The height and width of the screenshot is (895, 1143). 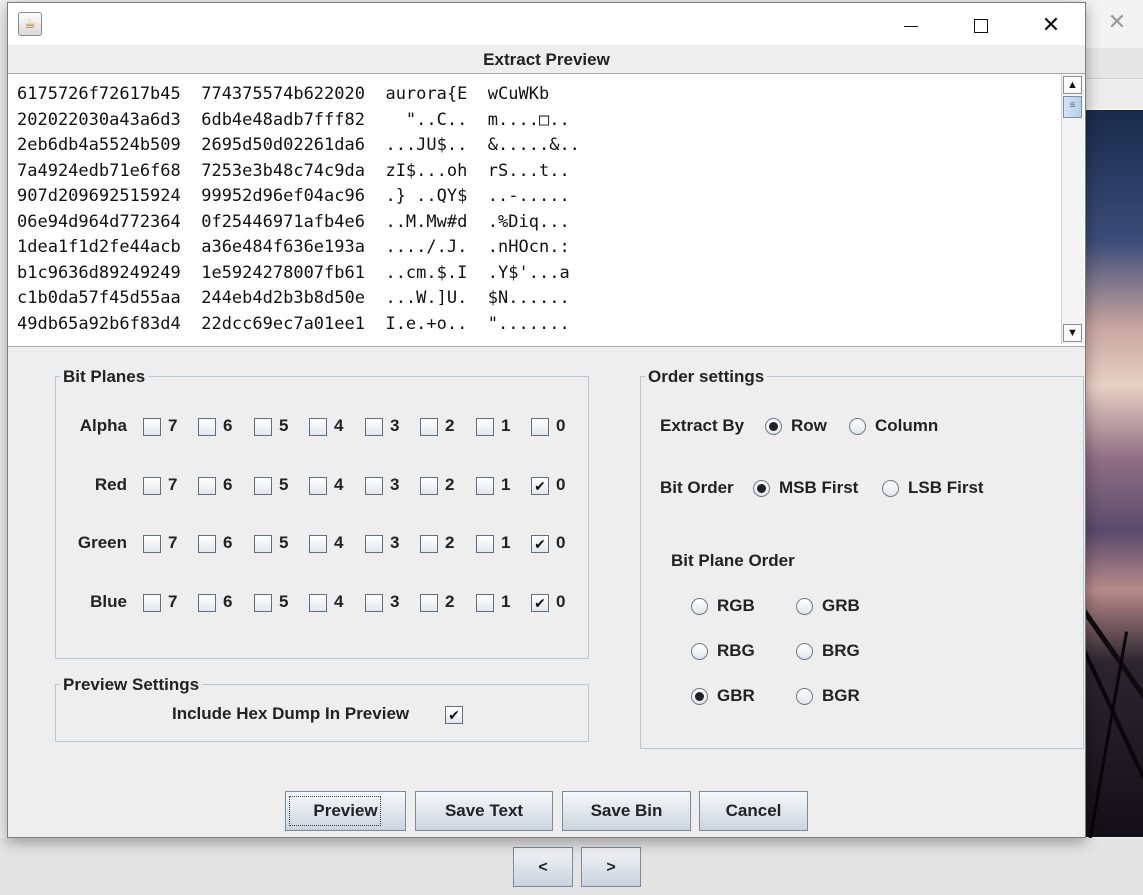 I want to click on green-bit-3-checkbox, so click(x=374, y=544).